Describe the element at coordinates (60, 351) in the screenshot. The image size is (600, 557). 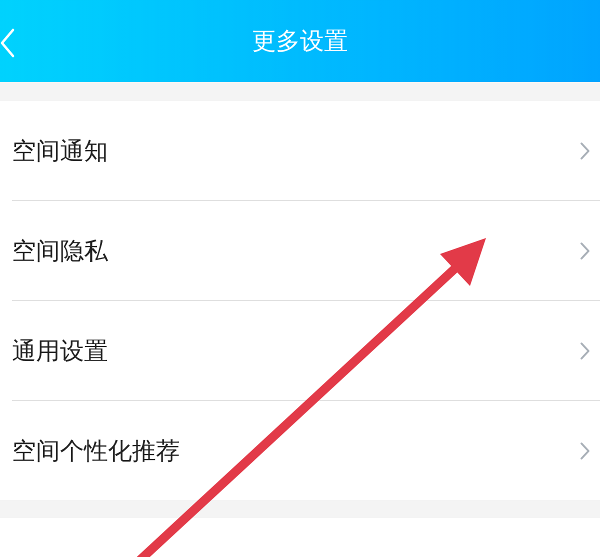
I see `settings-label: 通用设置` at that location.